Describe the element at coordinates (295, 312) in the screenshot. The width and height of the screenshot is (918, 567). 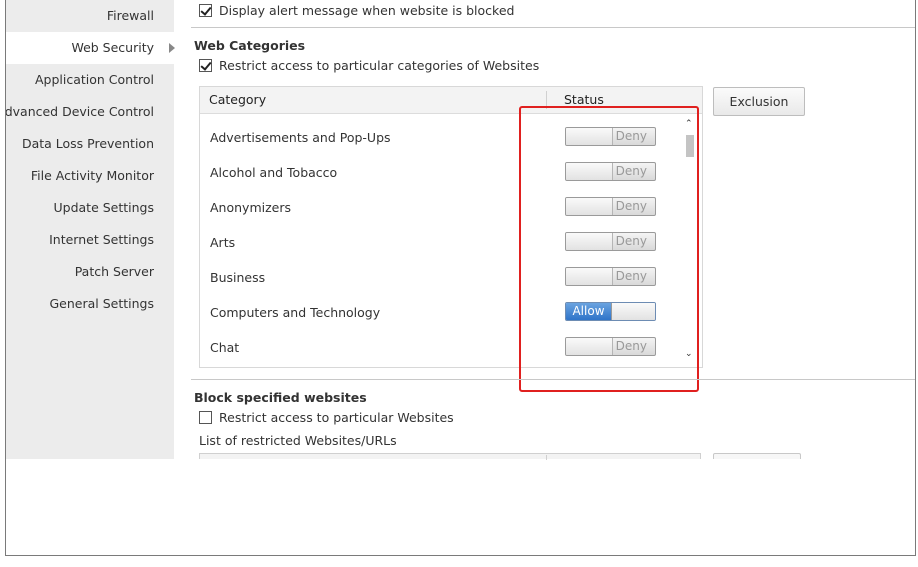
I see `category-name: Computers and Technology` at that location.